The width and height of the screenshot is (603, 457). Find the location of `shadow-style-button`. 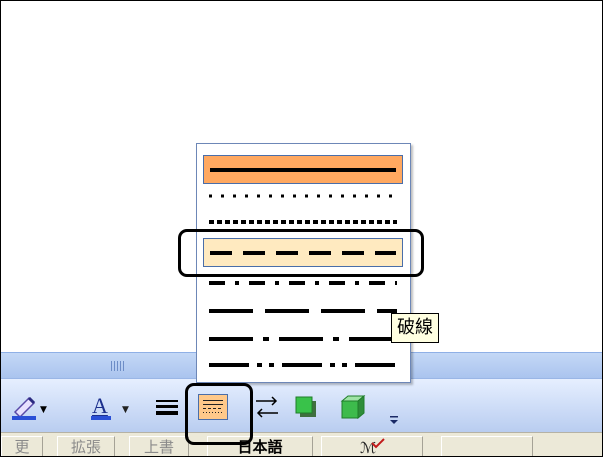

shadow-style-button is located at coordinates (306, 407).